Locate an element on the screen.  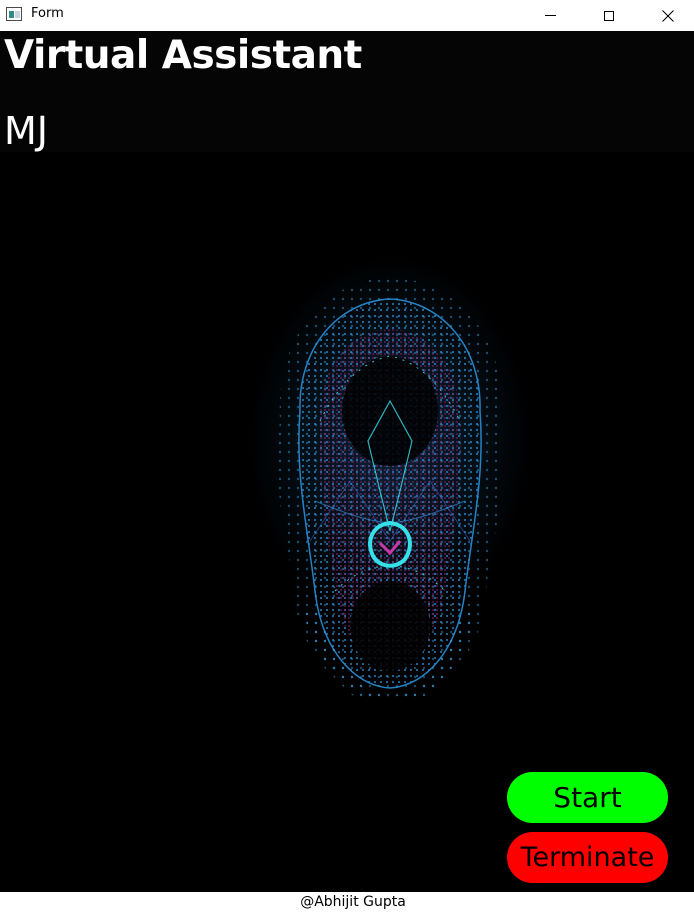
minimize-icon is located at coordinates (550, 15).